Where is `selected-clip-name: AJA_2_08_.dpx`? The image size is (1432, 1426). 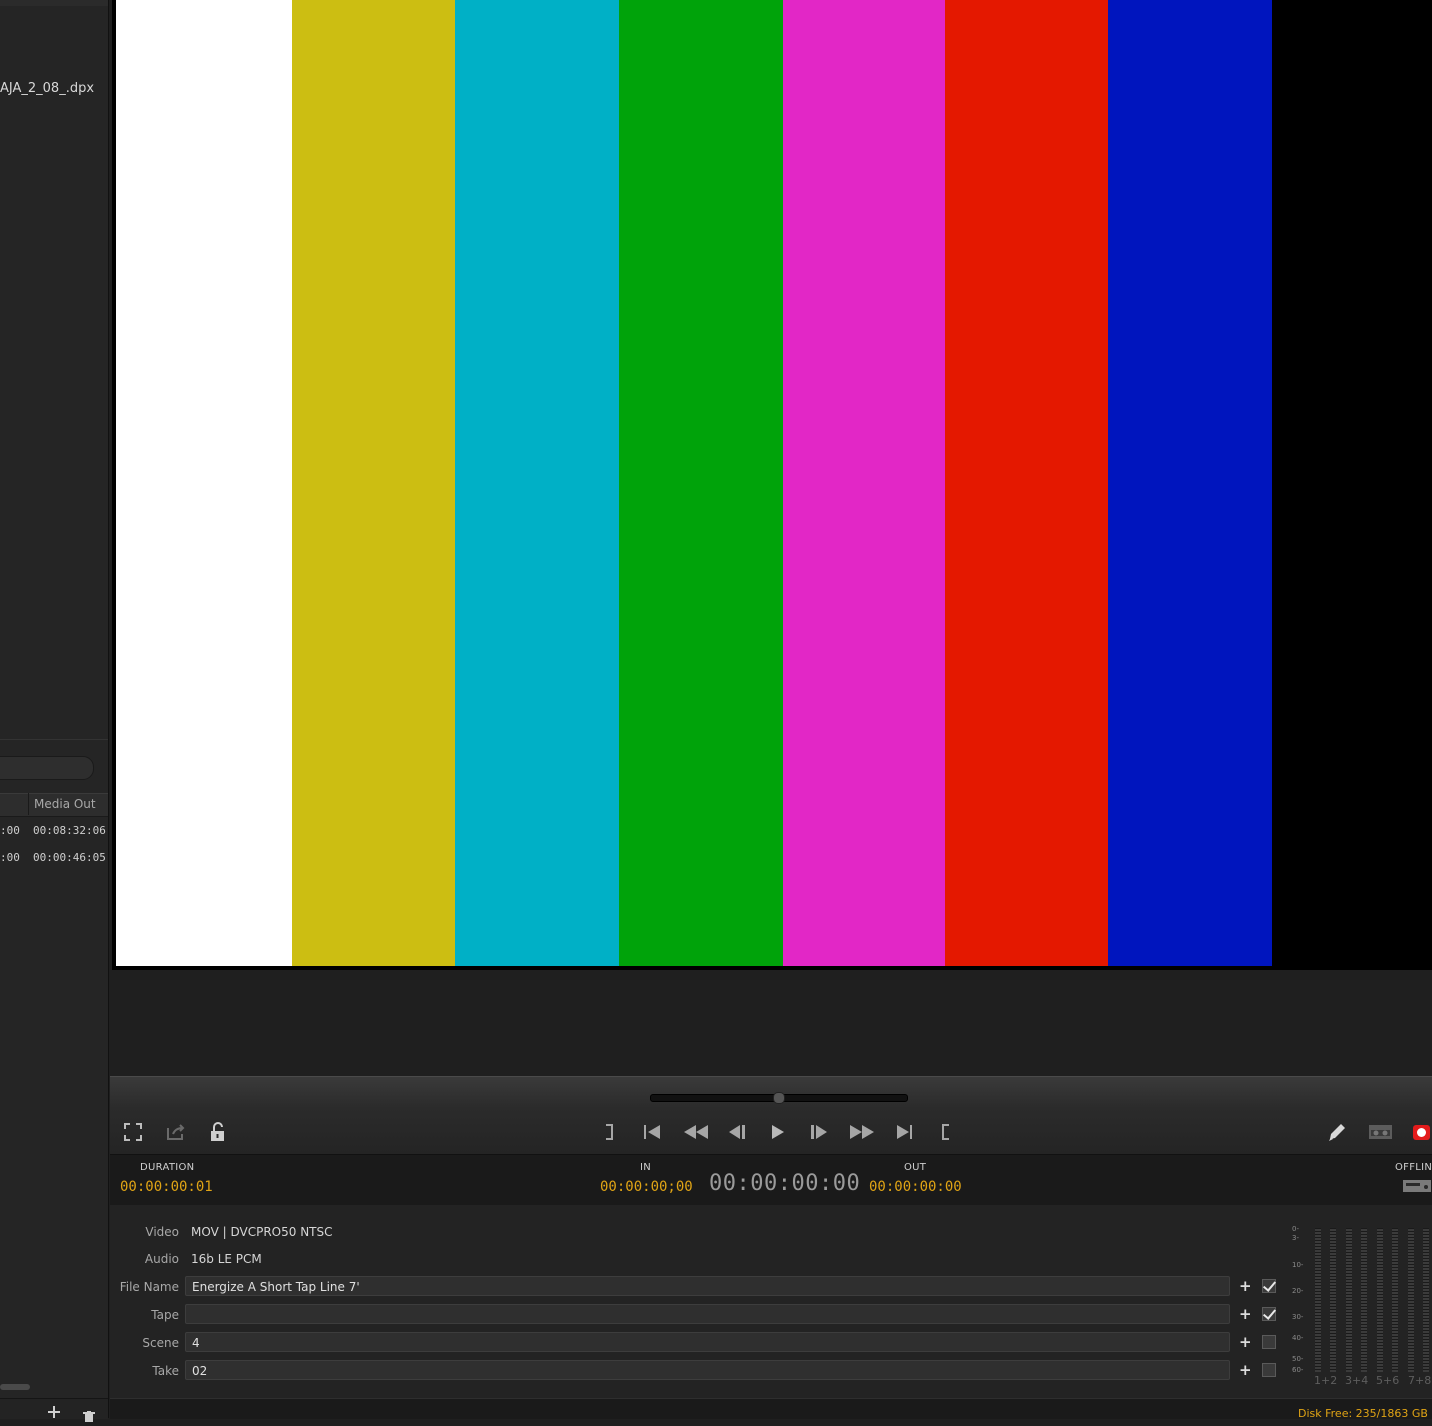 selected-clip-name: AJA_2_08_.dpx is located at coordinates (47, 88).